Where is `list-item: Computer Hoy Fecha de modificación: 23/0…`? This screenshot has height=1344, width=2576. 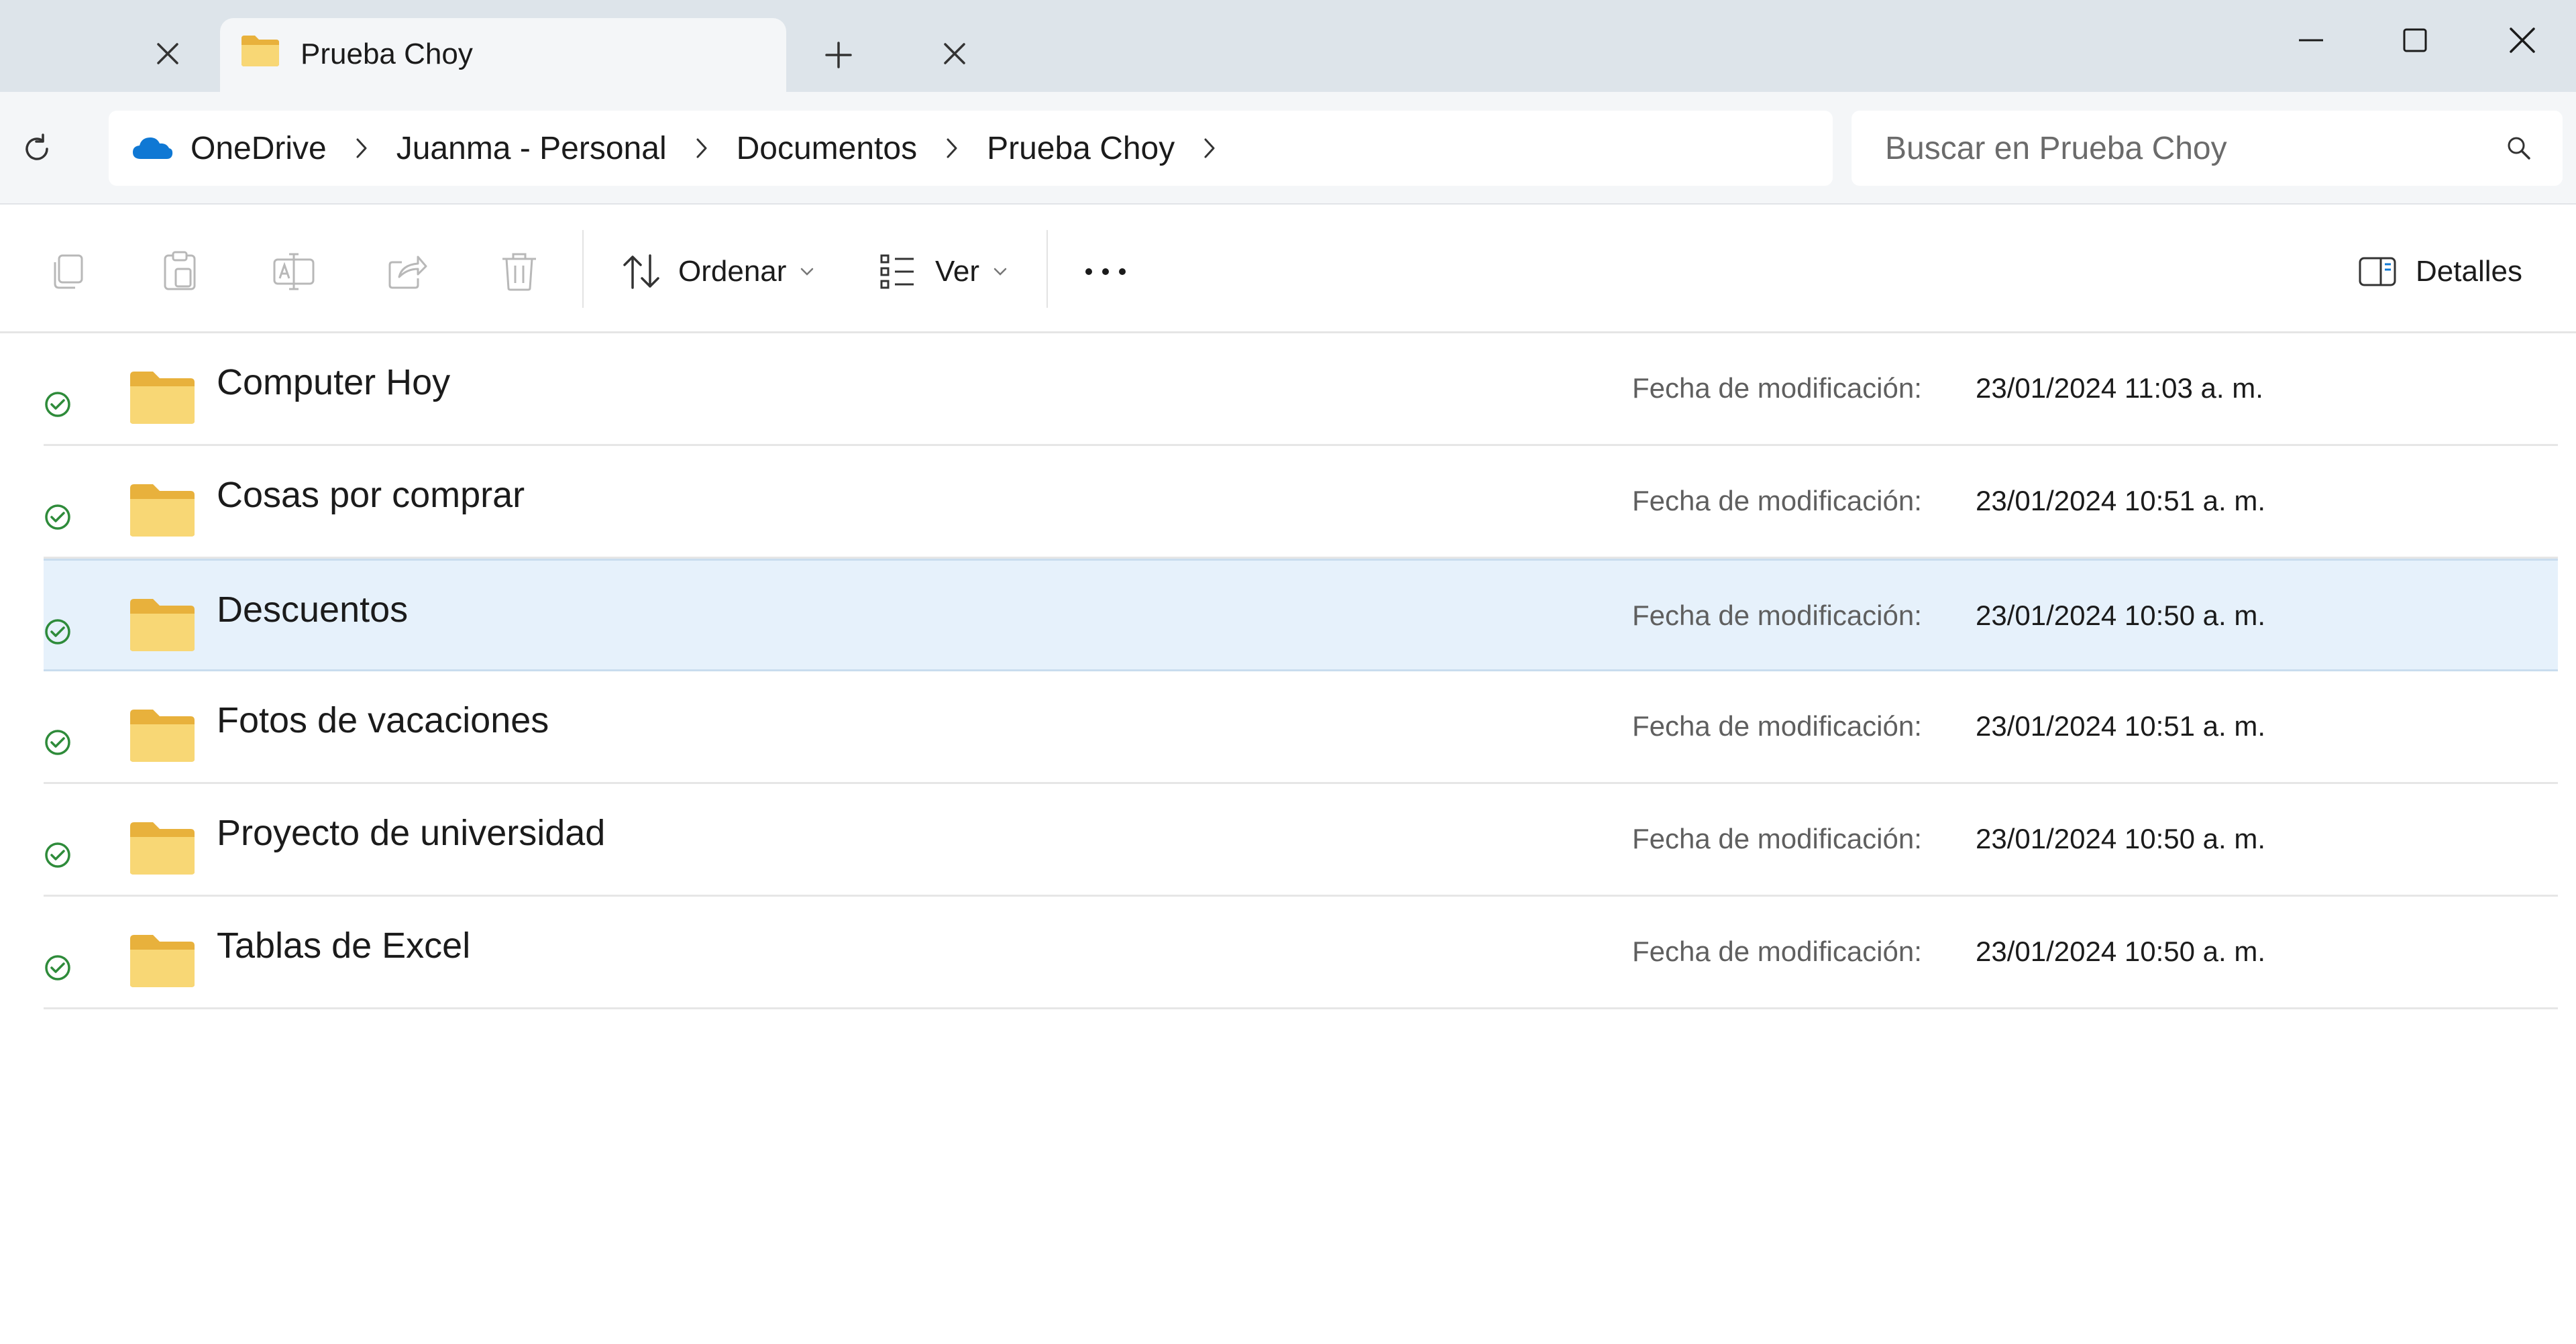
list-item: Computer Hoy Fecha de modificación: 23/0… is located at coordinates (1301, 389).